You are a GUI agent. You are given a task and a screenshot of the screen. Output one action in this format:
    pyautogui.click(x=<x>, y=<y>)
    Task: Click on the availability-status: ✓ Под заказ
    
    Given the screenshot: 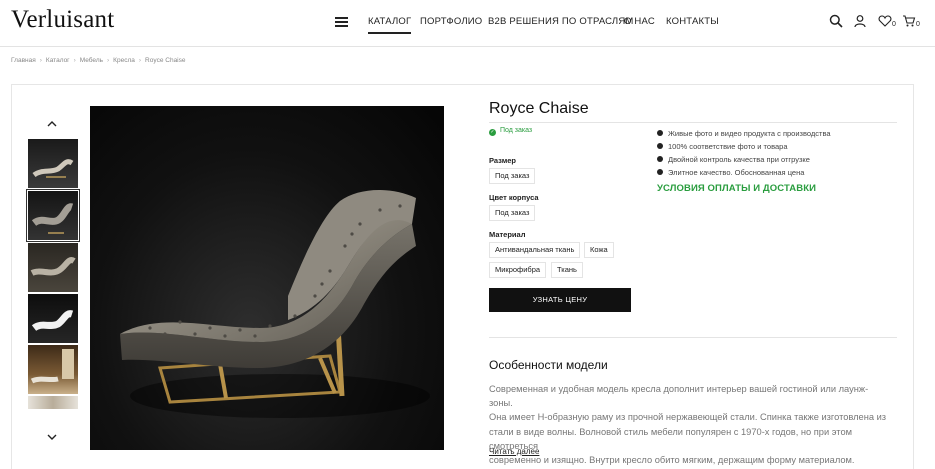 What is the action you would take?
    pyautogui.click(x=510, y=131)
    